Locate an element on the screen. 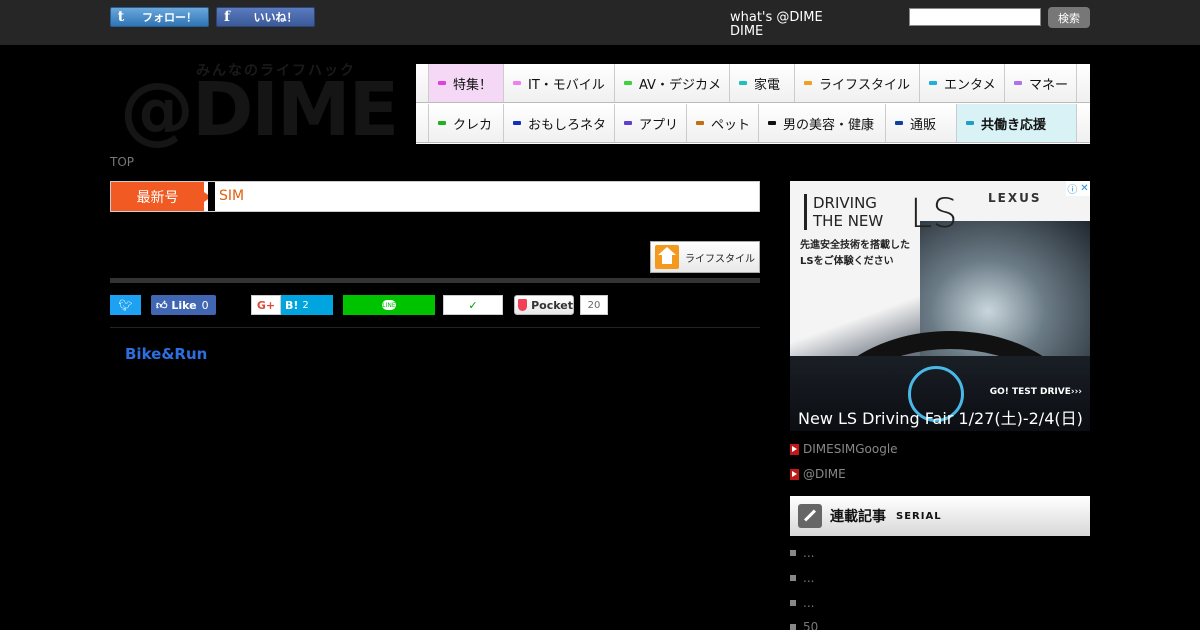  ad-subtext: 先進安全技術を搭載した LSをご体験ください is located at coordinates (855, 253).